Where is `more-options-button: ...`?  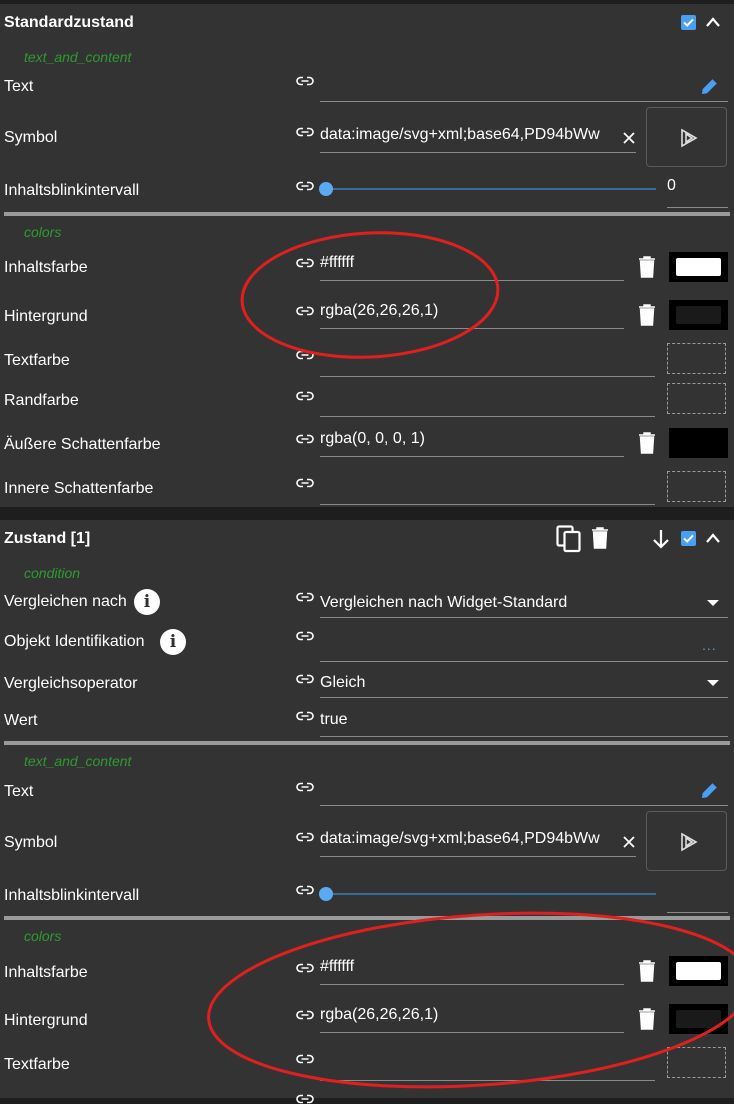 more-options-button: ... is located at coordinates (709, 645).